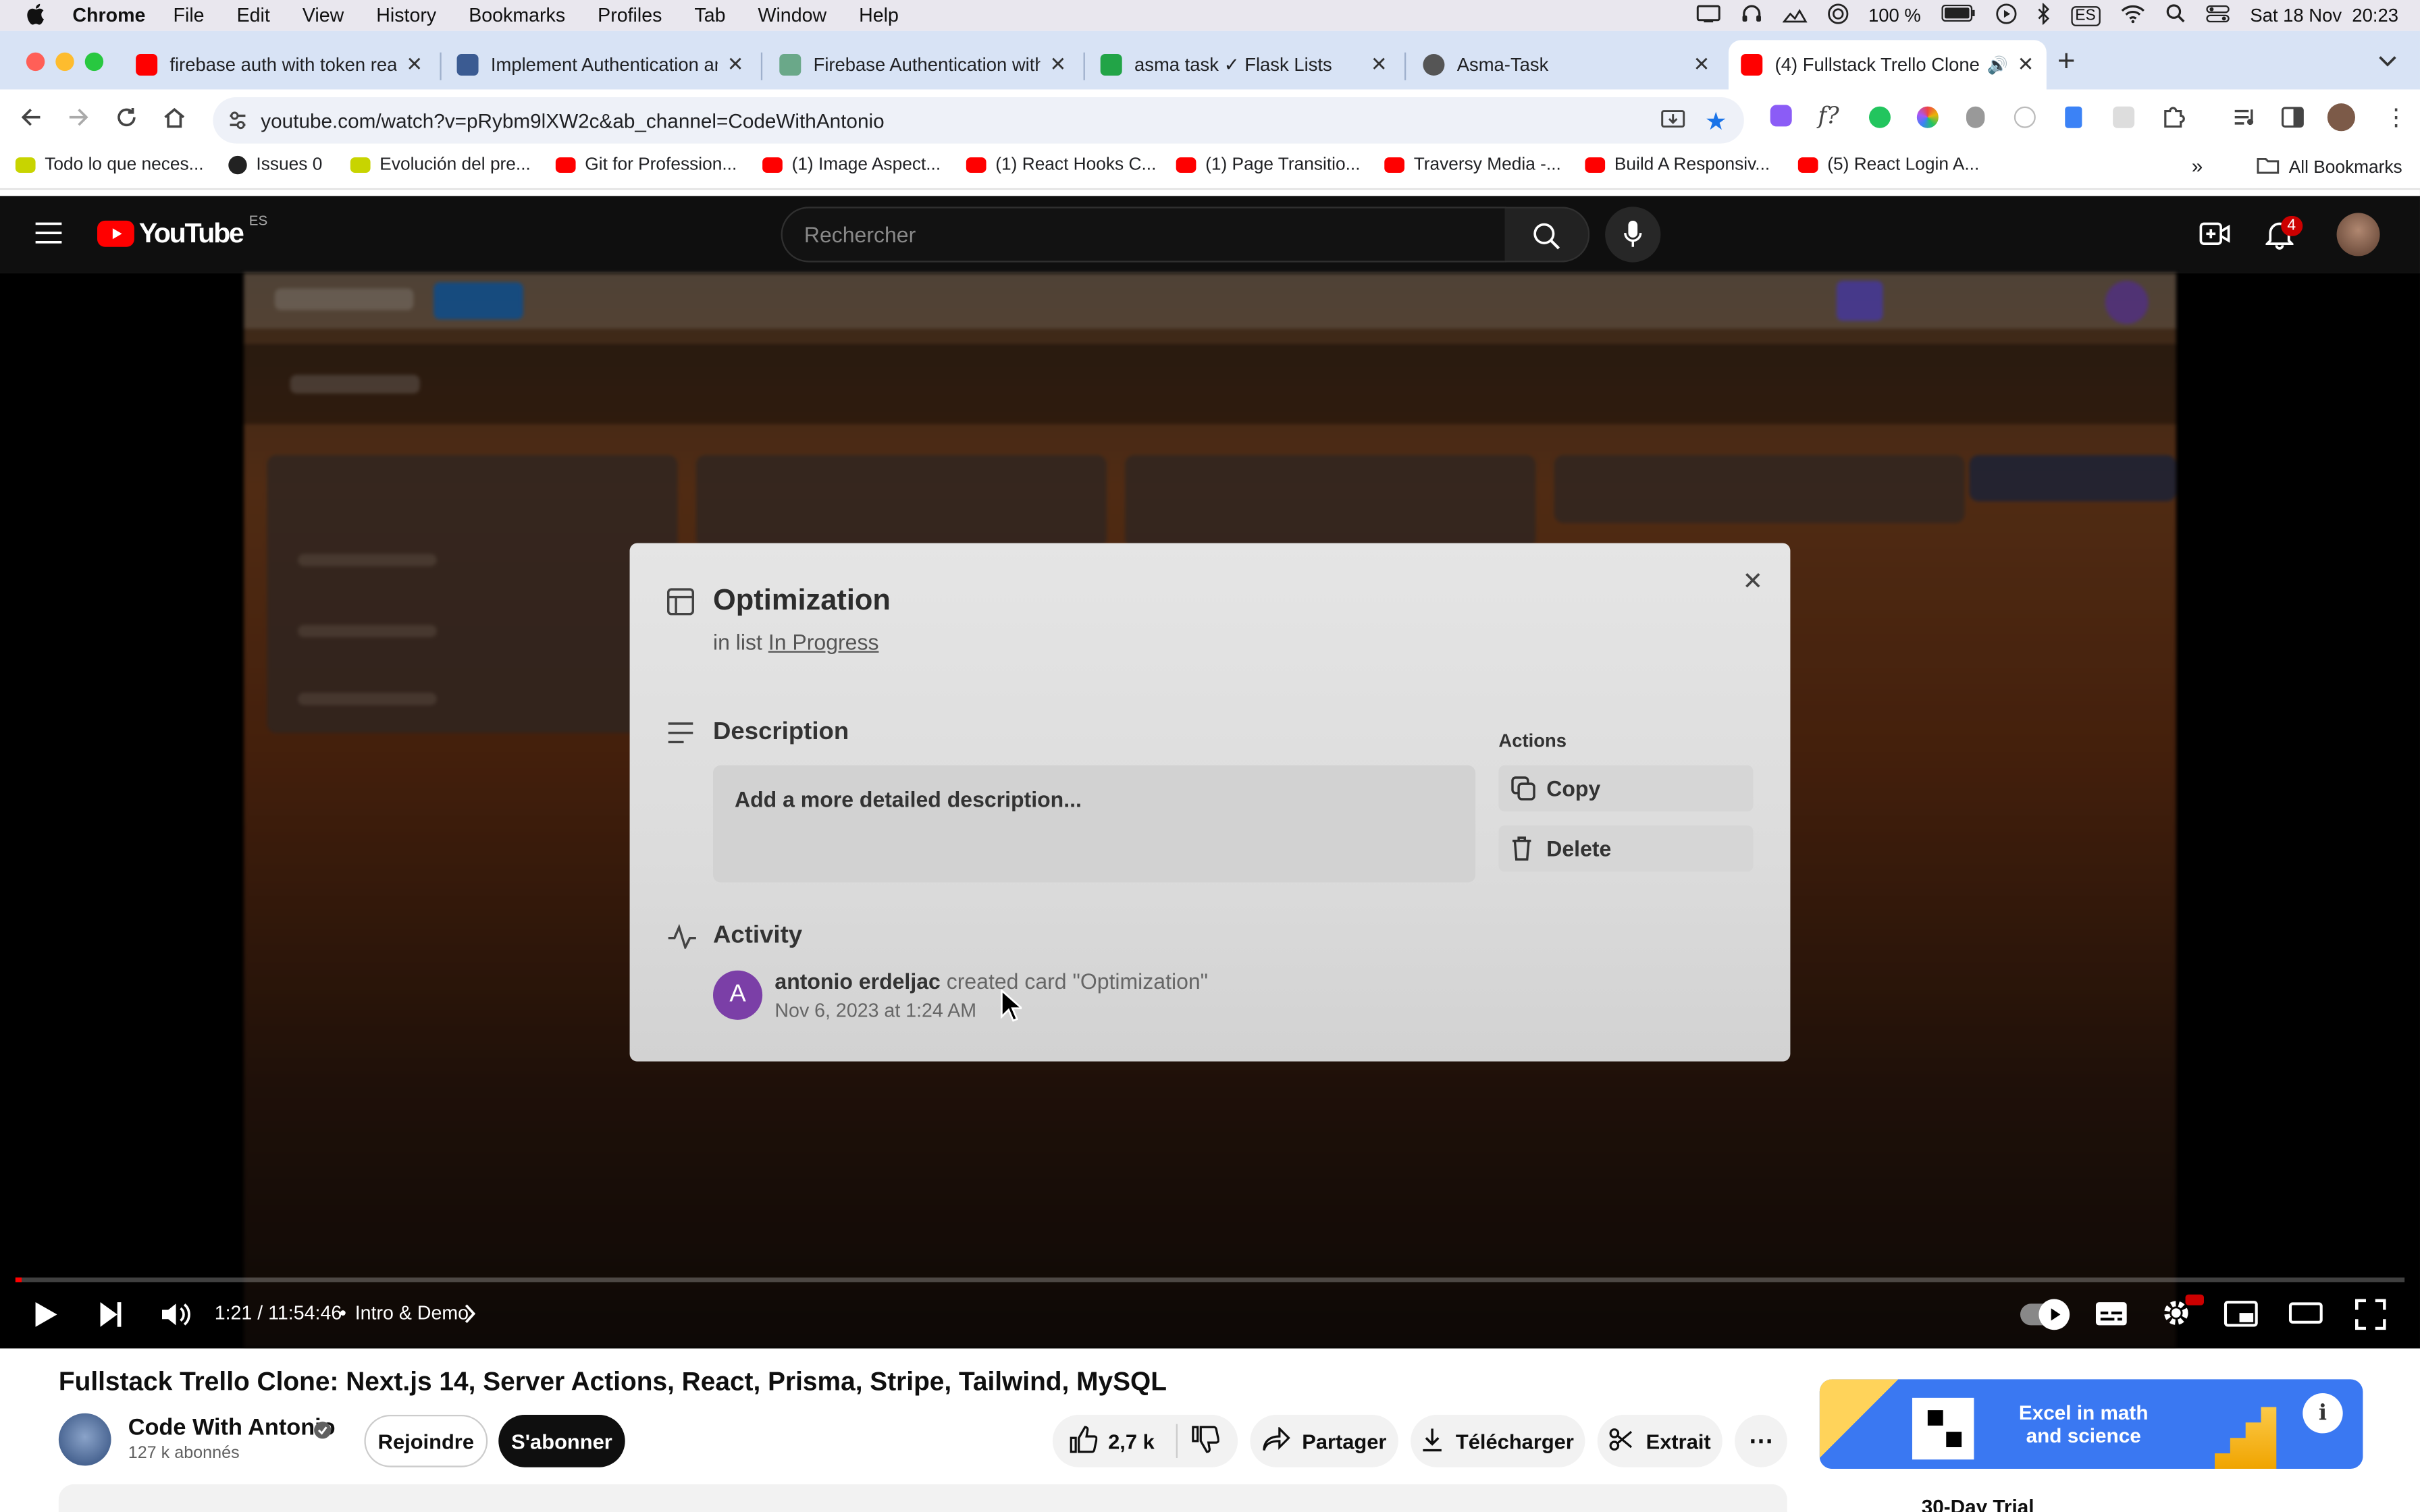 The height and width of the screenshot is (1512, 2420). What do you see at coordinates (879, 15) in the screenshot?
I see `menu-help: Help` at bounding box center [879, 15].